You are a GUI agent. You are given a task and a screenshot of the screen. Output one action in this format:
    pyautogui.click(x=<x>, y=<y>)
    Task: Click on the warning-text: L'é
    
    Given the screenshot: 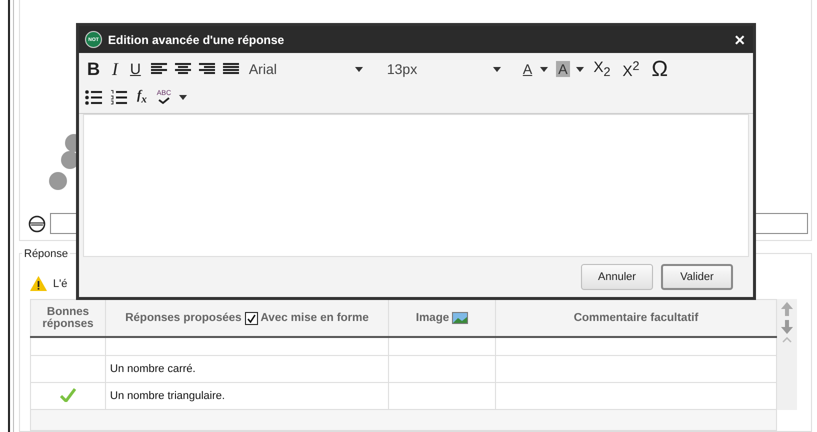 What is the action you would take?
    pyautogui.click(x=60, y=284)
    